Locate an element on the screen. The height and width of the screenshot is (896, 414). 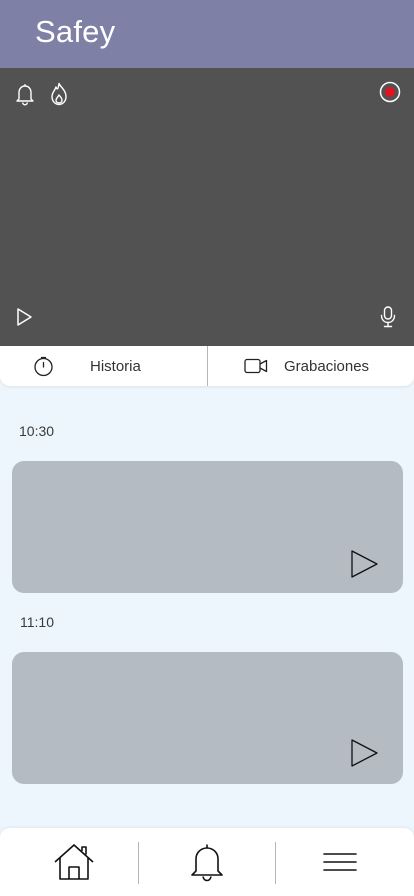
app-title: Safey is located at coordinates (75, 31).